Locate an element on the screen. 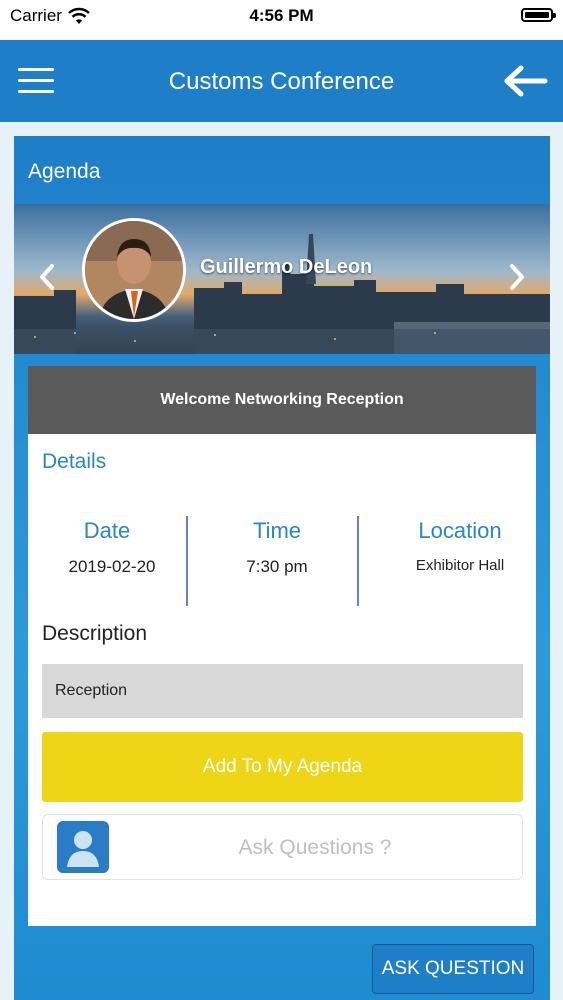 The image size is (563, 1000). arrow-left-icon is located at coordinates (525, 81).